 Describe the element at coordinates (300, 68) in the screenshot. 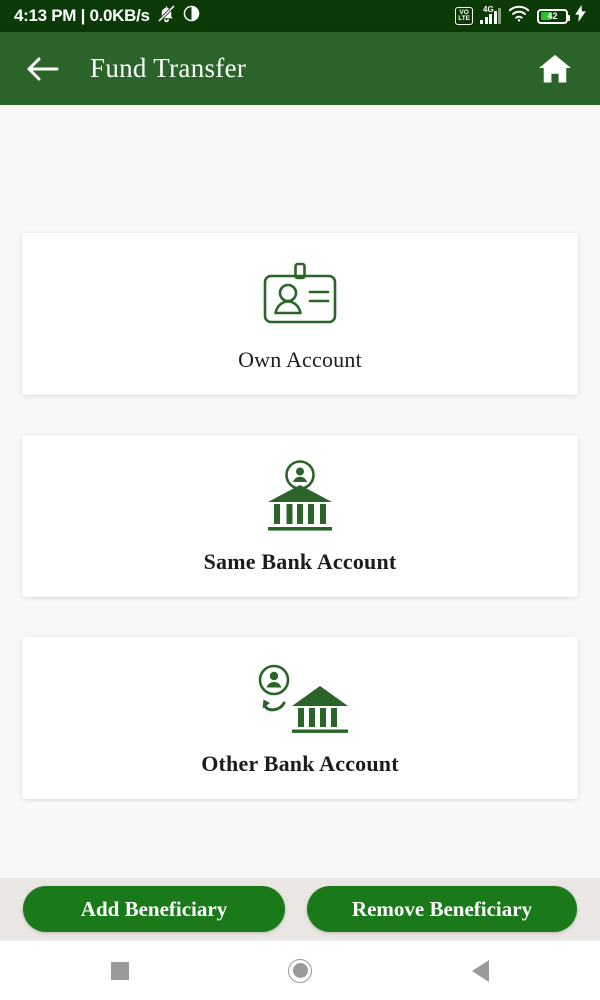

I see `app-bar: Fund Transfer` at that location.